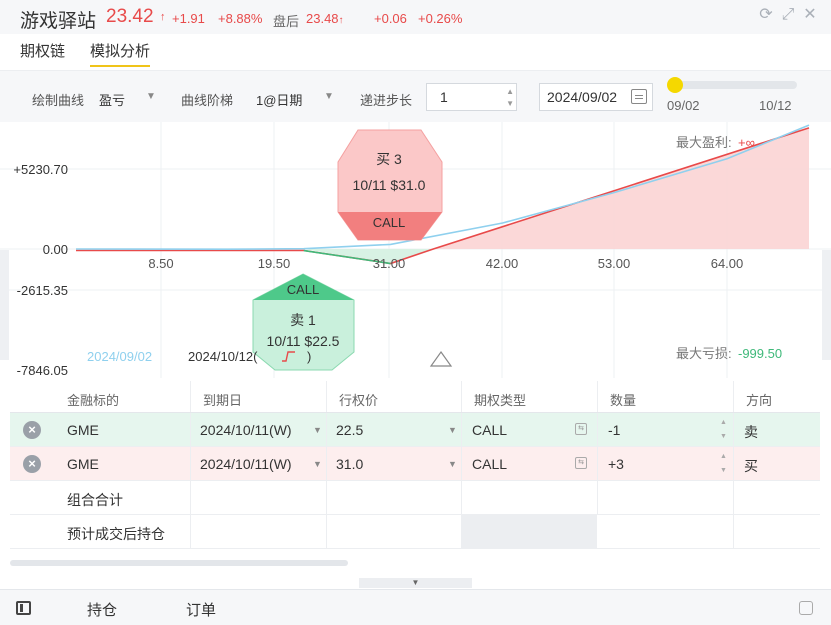  What do you see at coordinates (788, 15) in the screenshot?
I see `fullscreen-icon: ⤢` at bounding box center [788, 15].